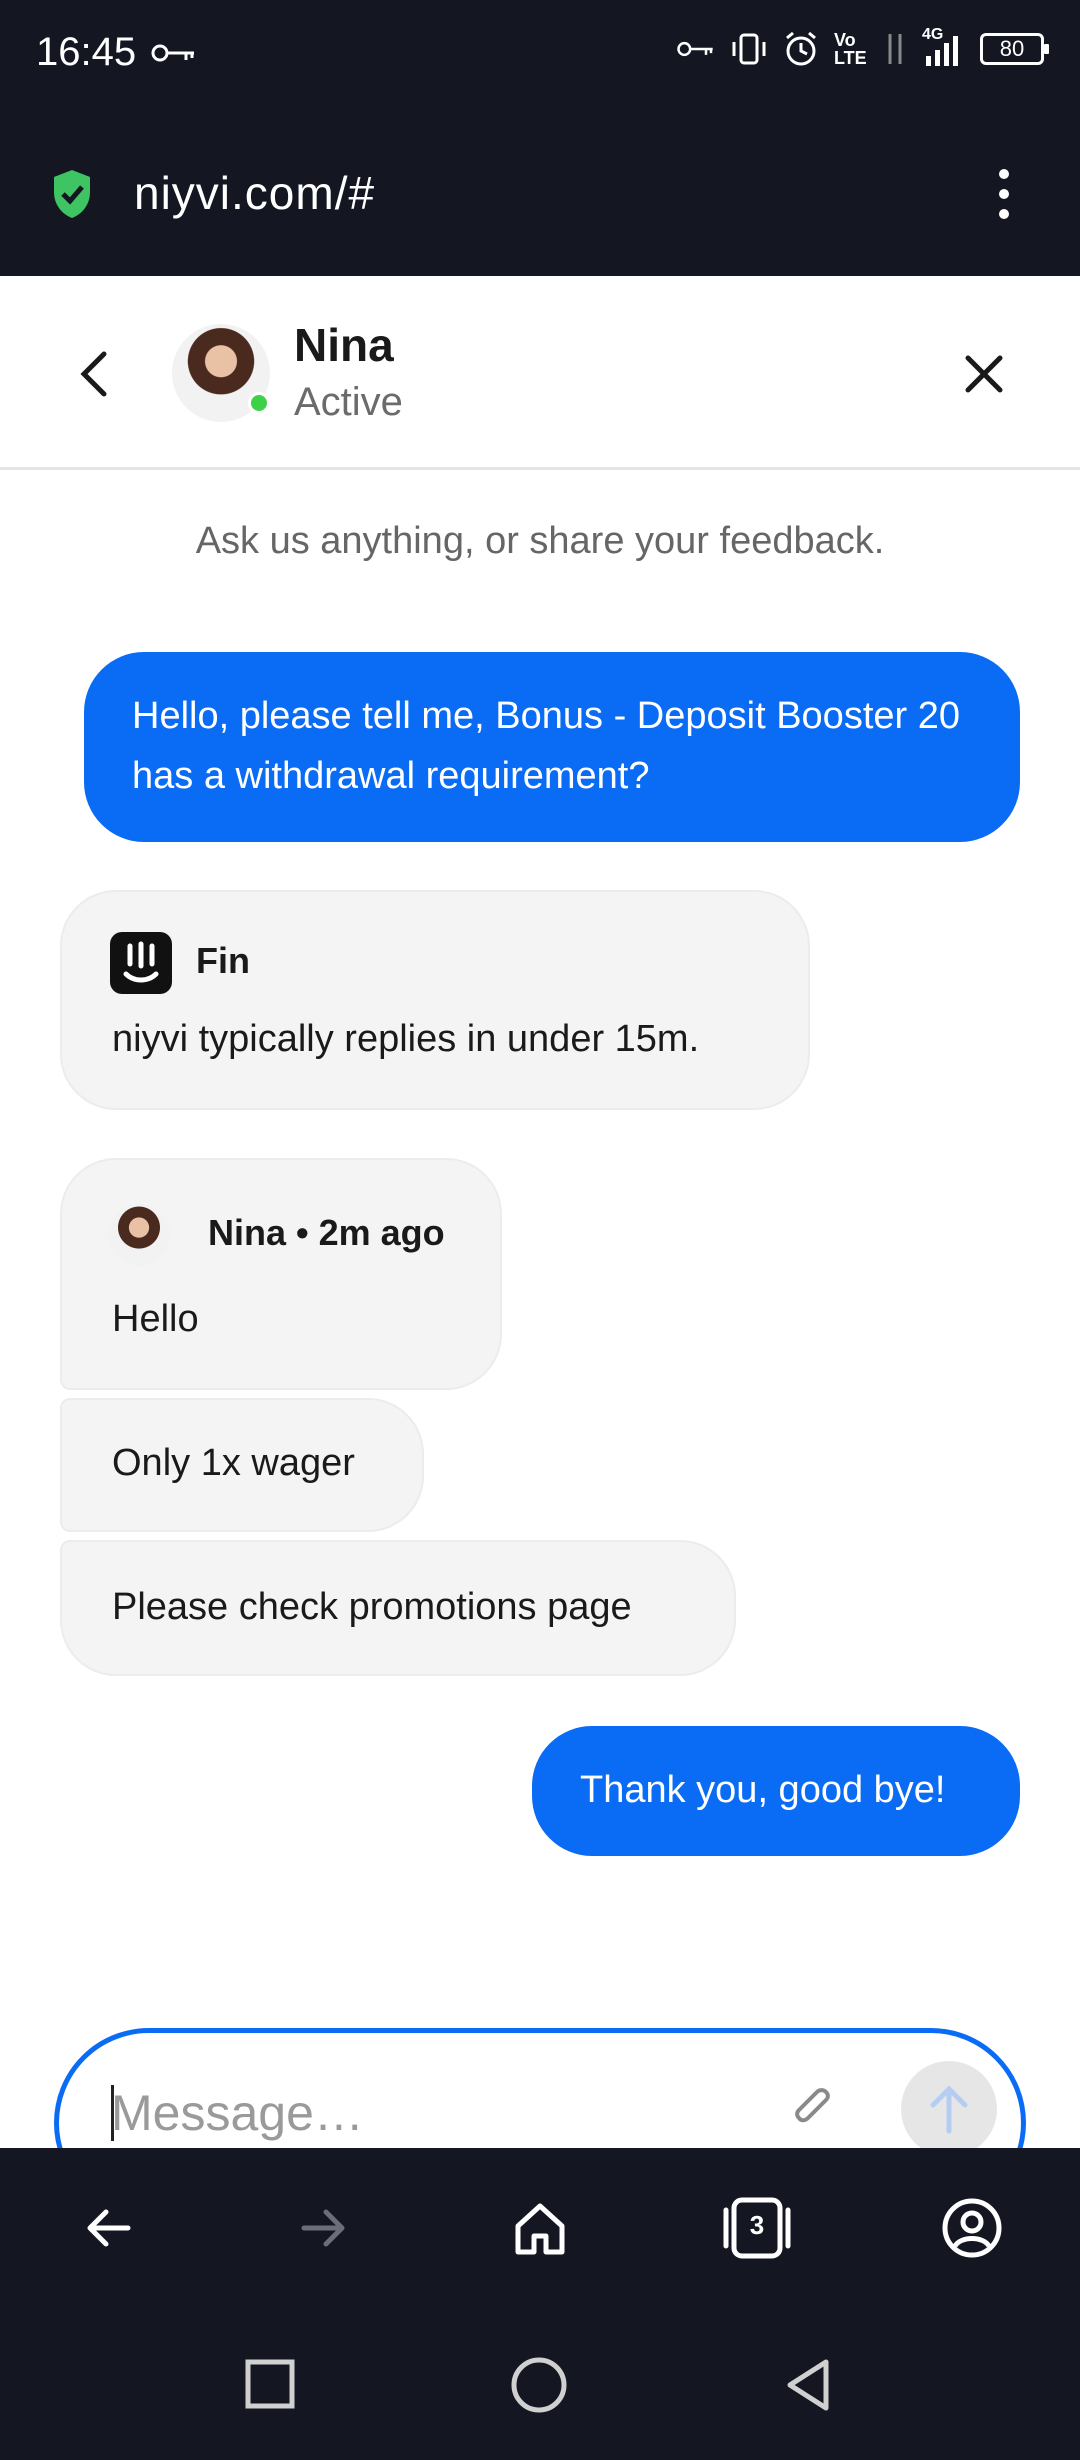  Describe the element at coordinates (972, 2228) in the screenshot. I see `account-icon` at that location.